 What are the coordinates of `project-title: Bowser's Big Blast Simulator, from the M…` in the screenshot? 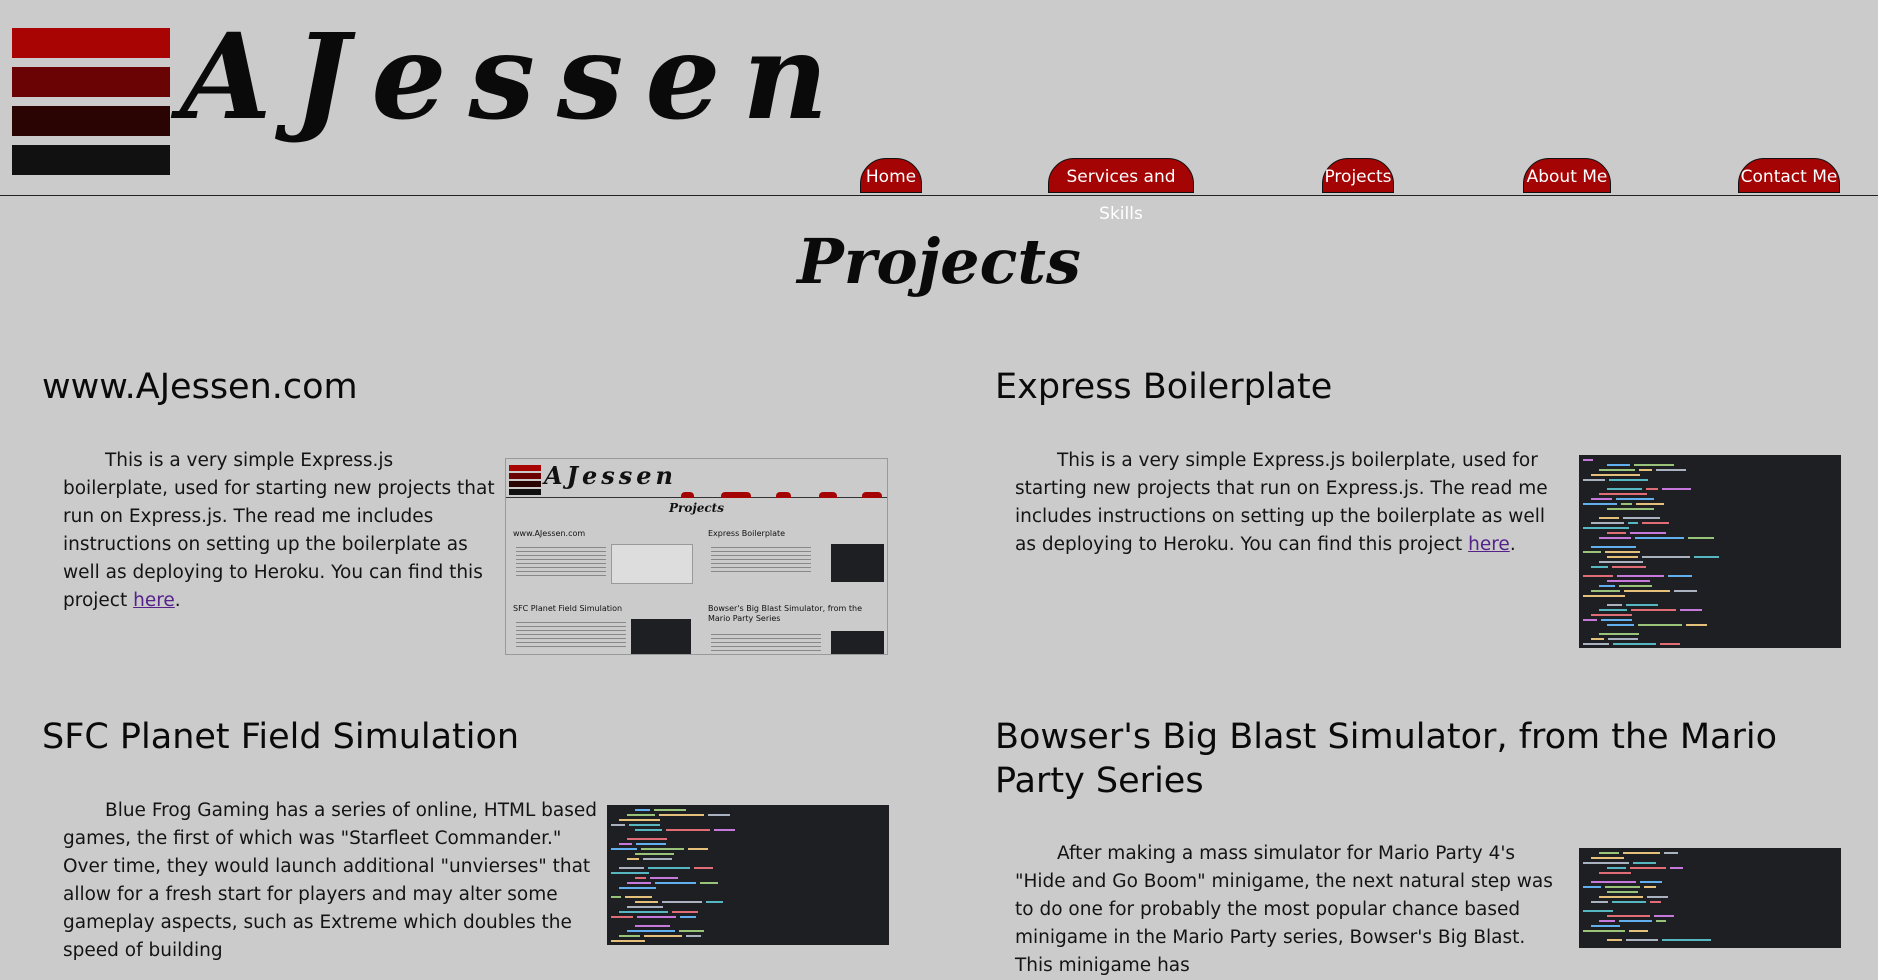 It's located at (1386, 759).